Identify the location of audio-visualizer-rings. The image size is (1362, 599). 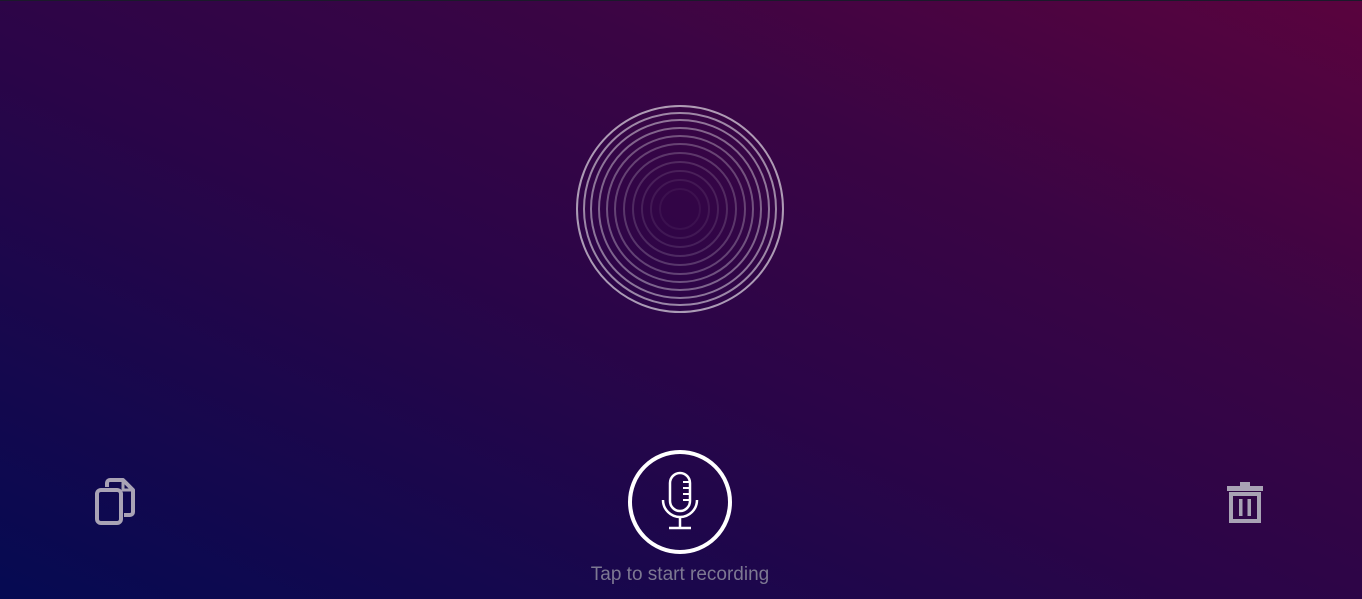
(680, 209).